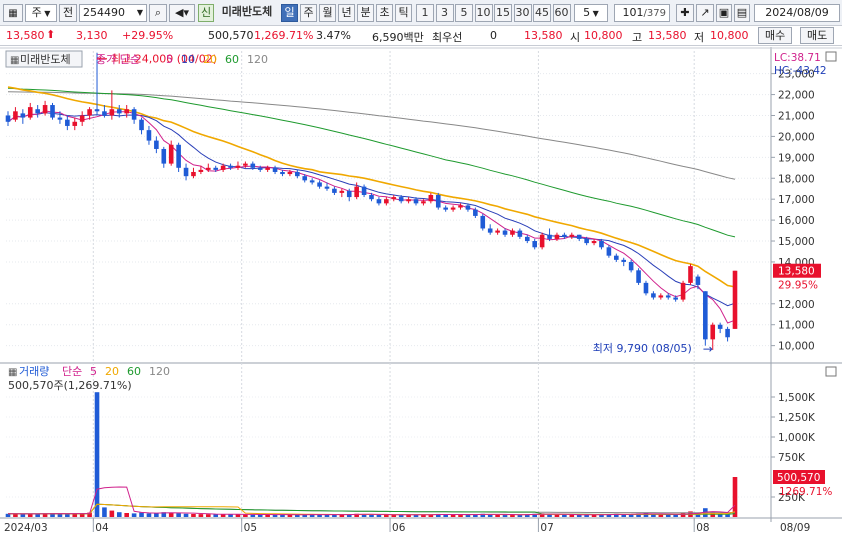 This screenshot has width=842, height=540. I want to click on price-tick-label: 22,000, so click(796, 96).